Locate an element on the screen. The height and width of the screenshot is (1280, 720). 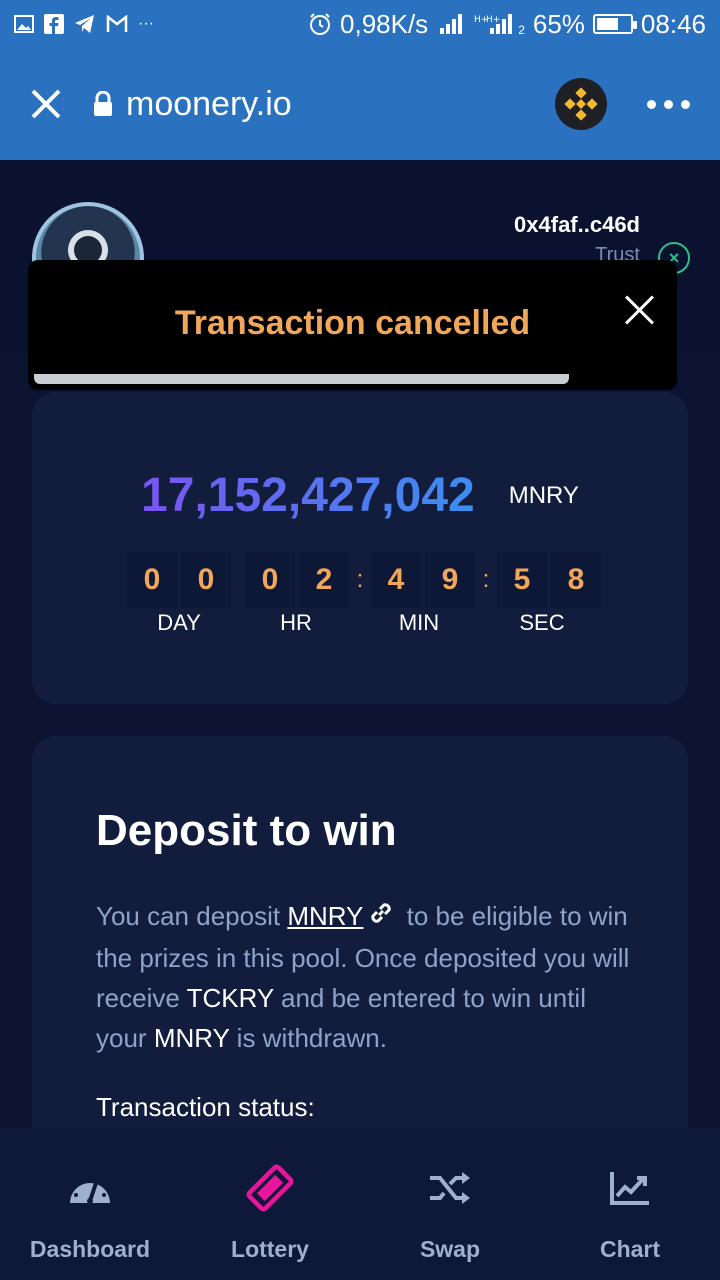
svg-text: H+ is located at coordinates (493, 20).